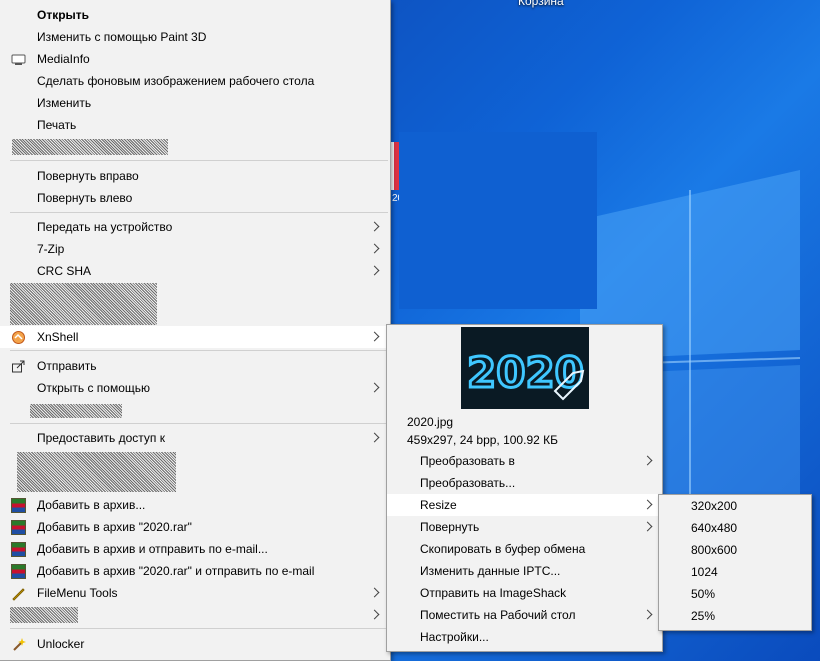  Describe the element at coordinates (735, 616) in the screenshot. I see `resize-option: 25%` at that location.